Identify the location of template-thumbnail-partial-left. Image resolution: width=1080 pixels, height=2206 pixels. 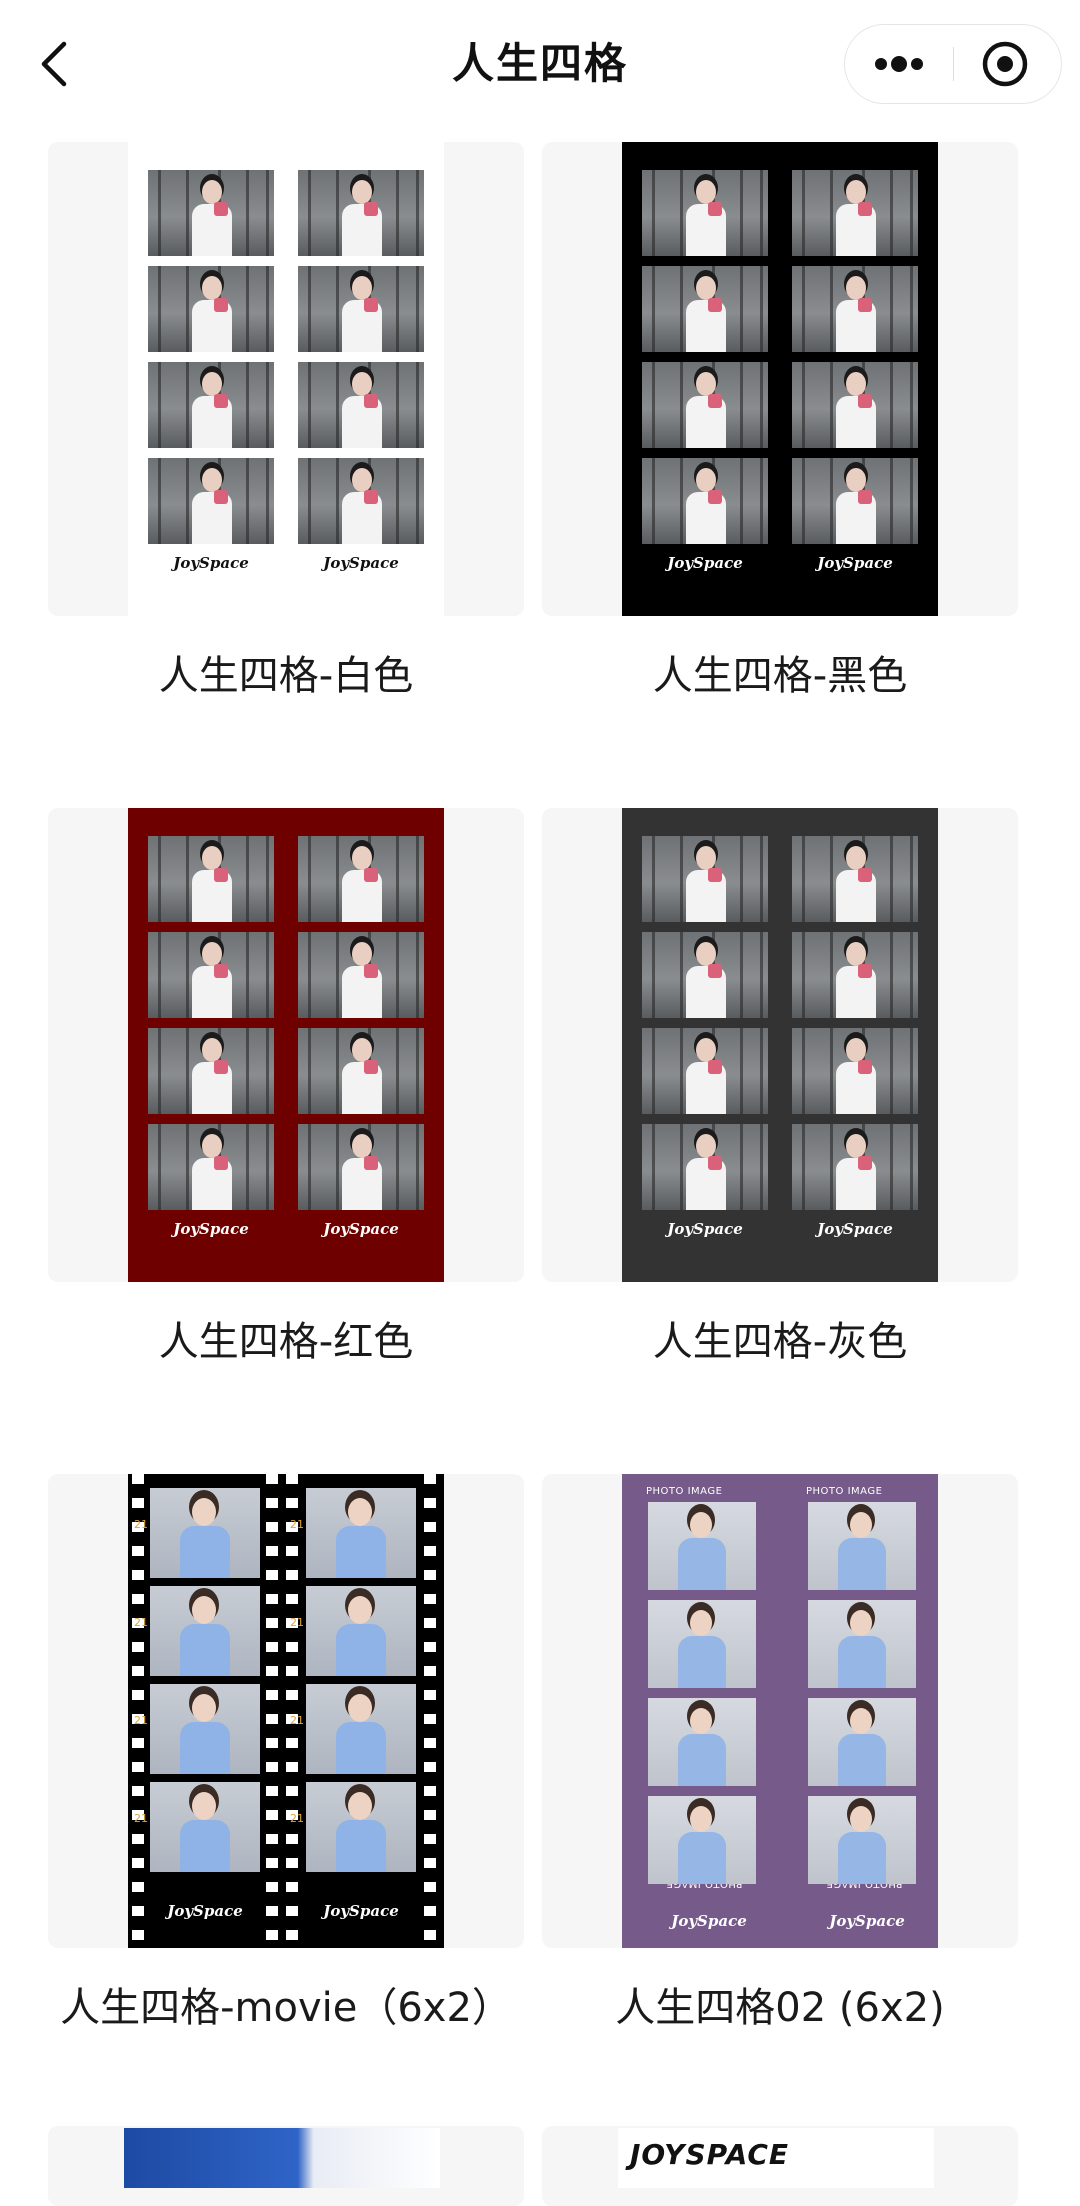
(282, 2158).